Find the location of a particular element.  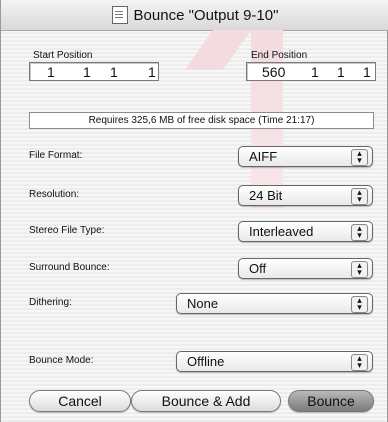

start-position-field: 1 1 1 1 is located at coordinates (94, 71).